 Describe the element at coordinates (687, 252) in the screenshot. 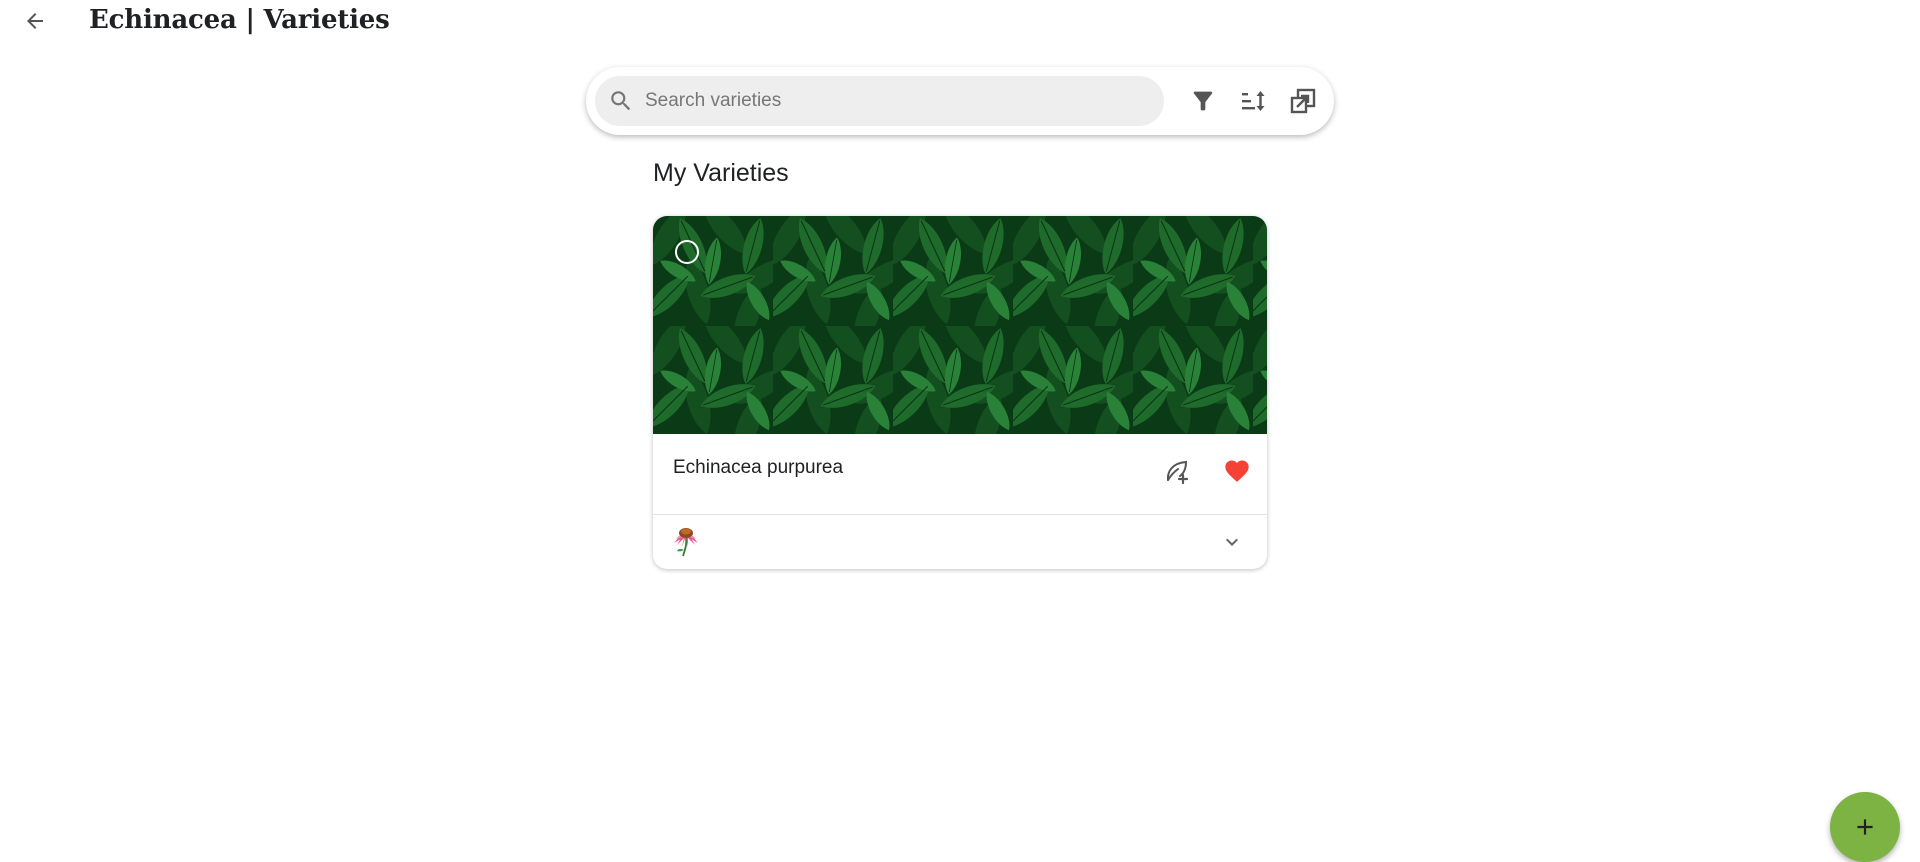

I see `select-checkbox` at that location.